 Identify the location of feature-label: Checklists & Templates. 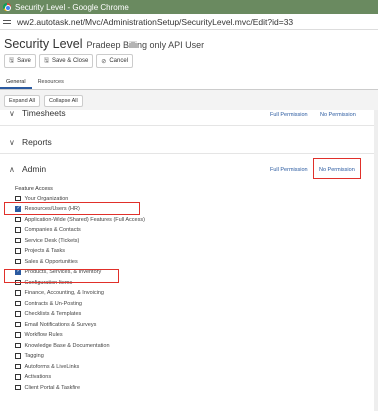
(53, 314).